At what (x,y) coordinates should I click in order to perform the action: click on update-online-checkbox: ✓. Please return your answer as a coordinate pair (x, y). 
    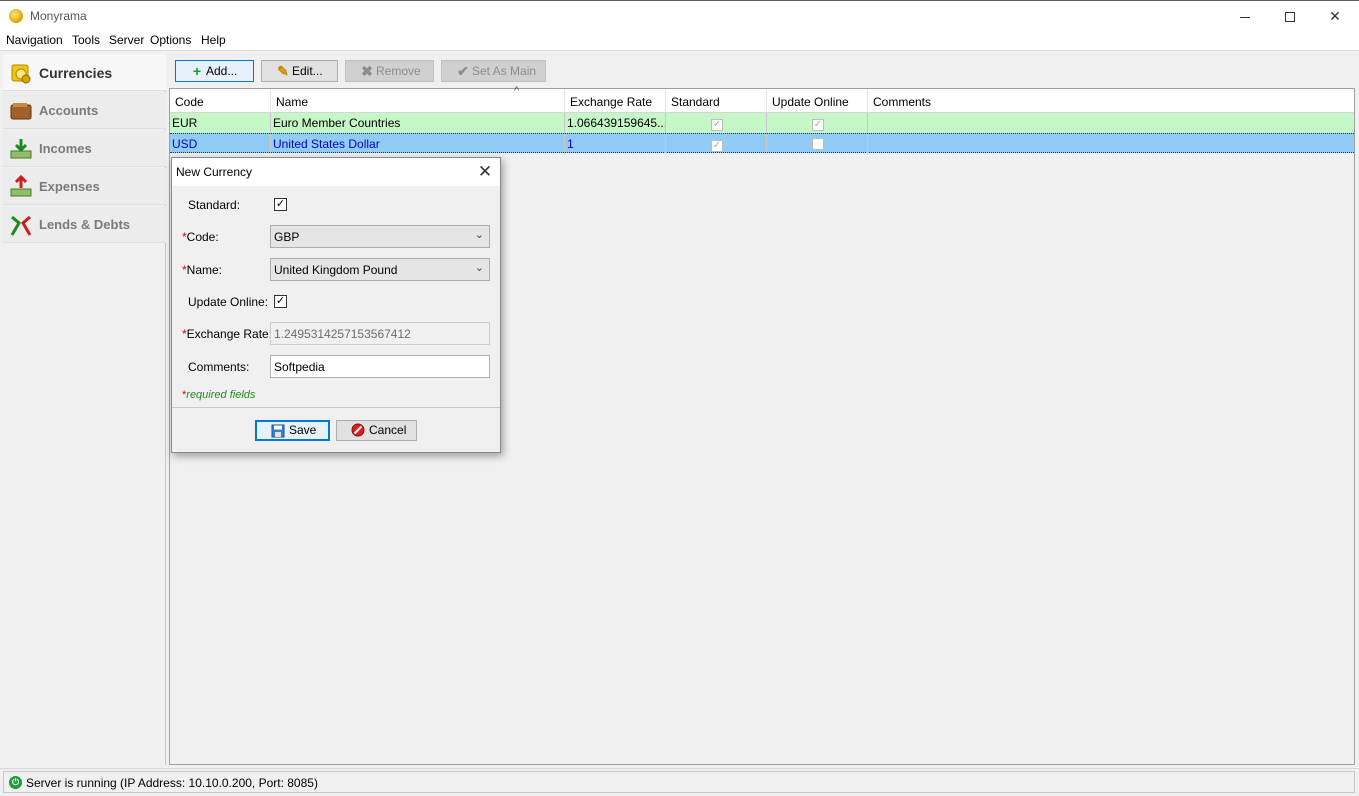
    Looking at the image, I should click on (280, 301).